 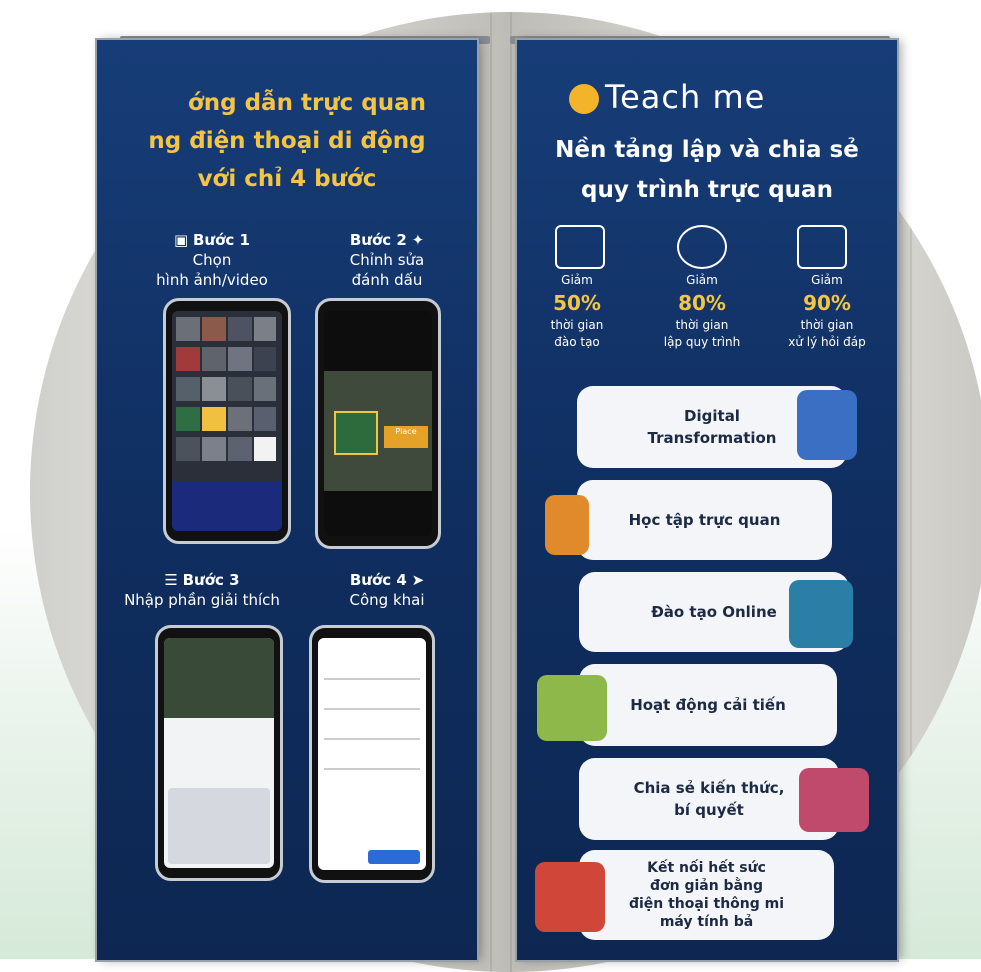 I want to click on step-text: Chọn, so click(x=212, y=260).